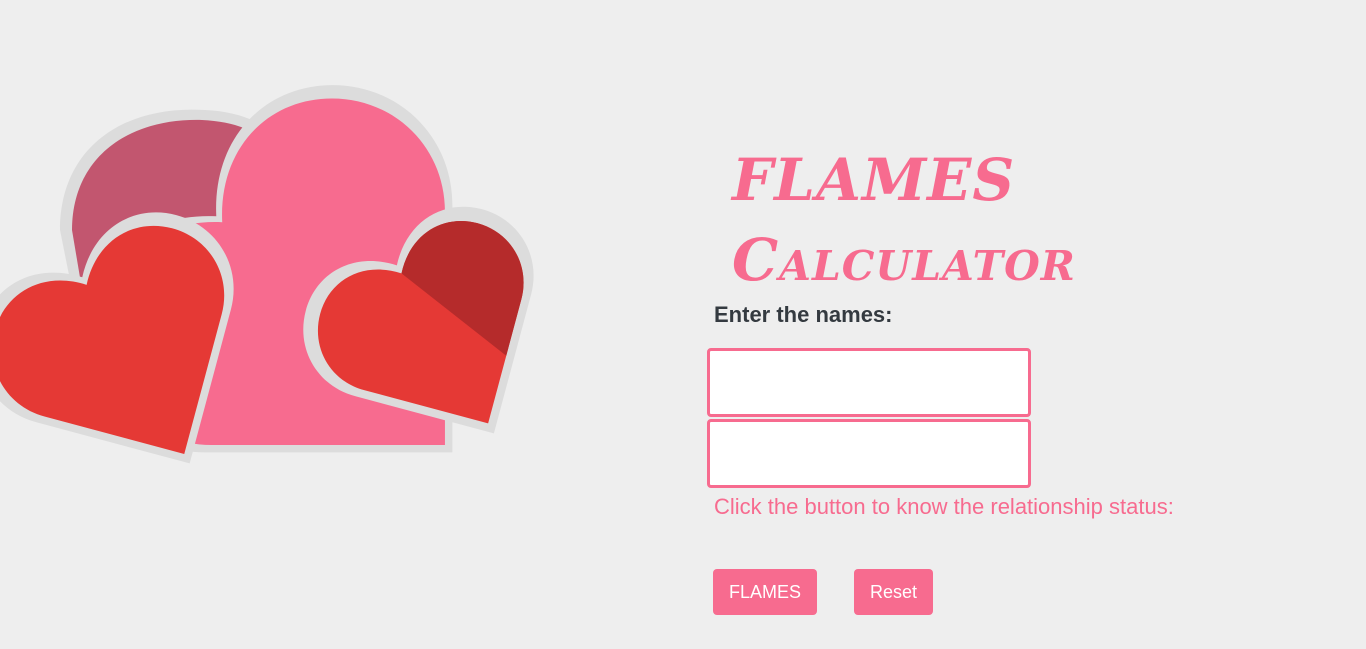 The image size is (1366, 649). Describe the element at coordinates (765, 592) in the screenshot. I see `flames-button: FLAMES` at that location.